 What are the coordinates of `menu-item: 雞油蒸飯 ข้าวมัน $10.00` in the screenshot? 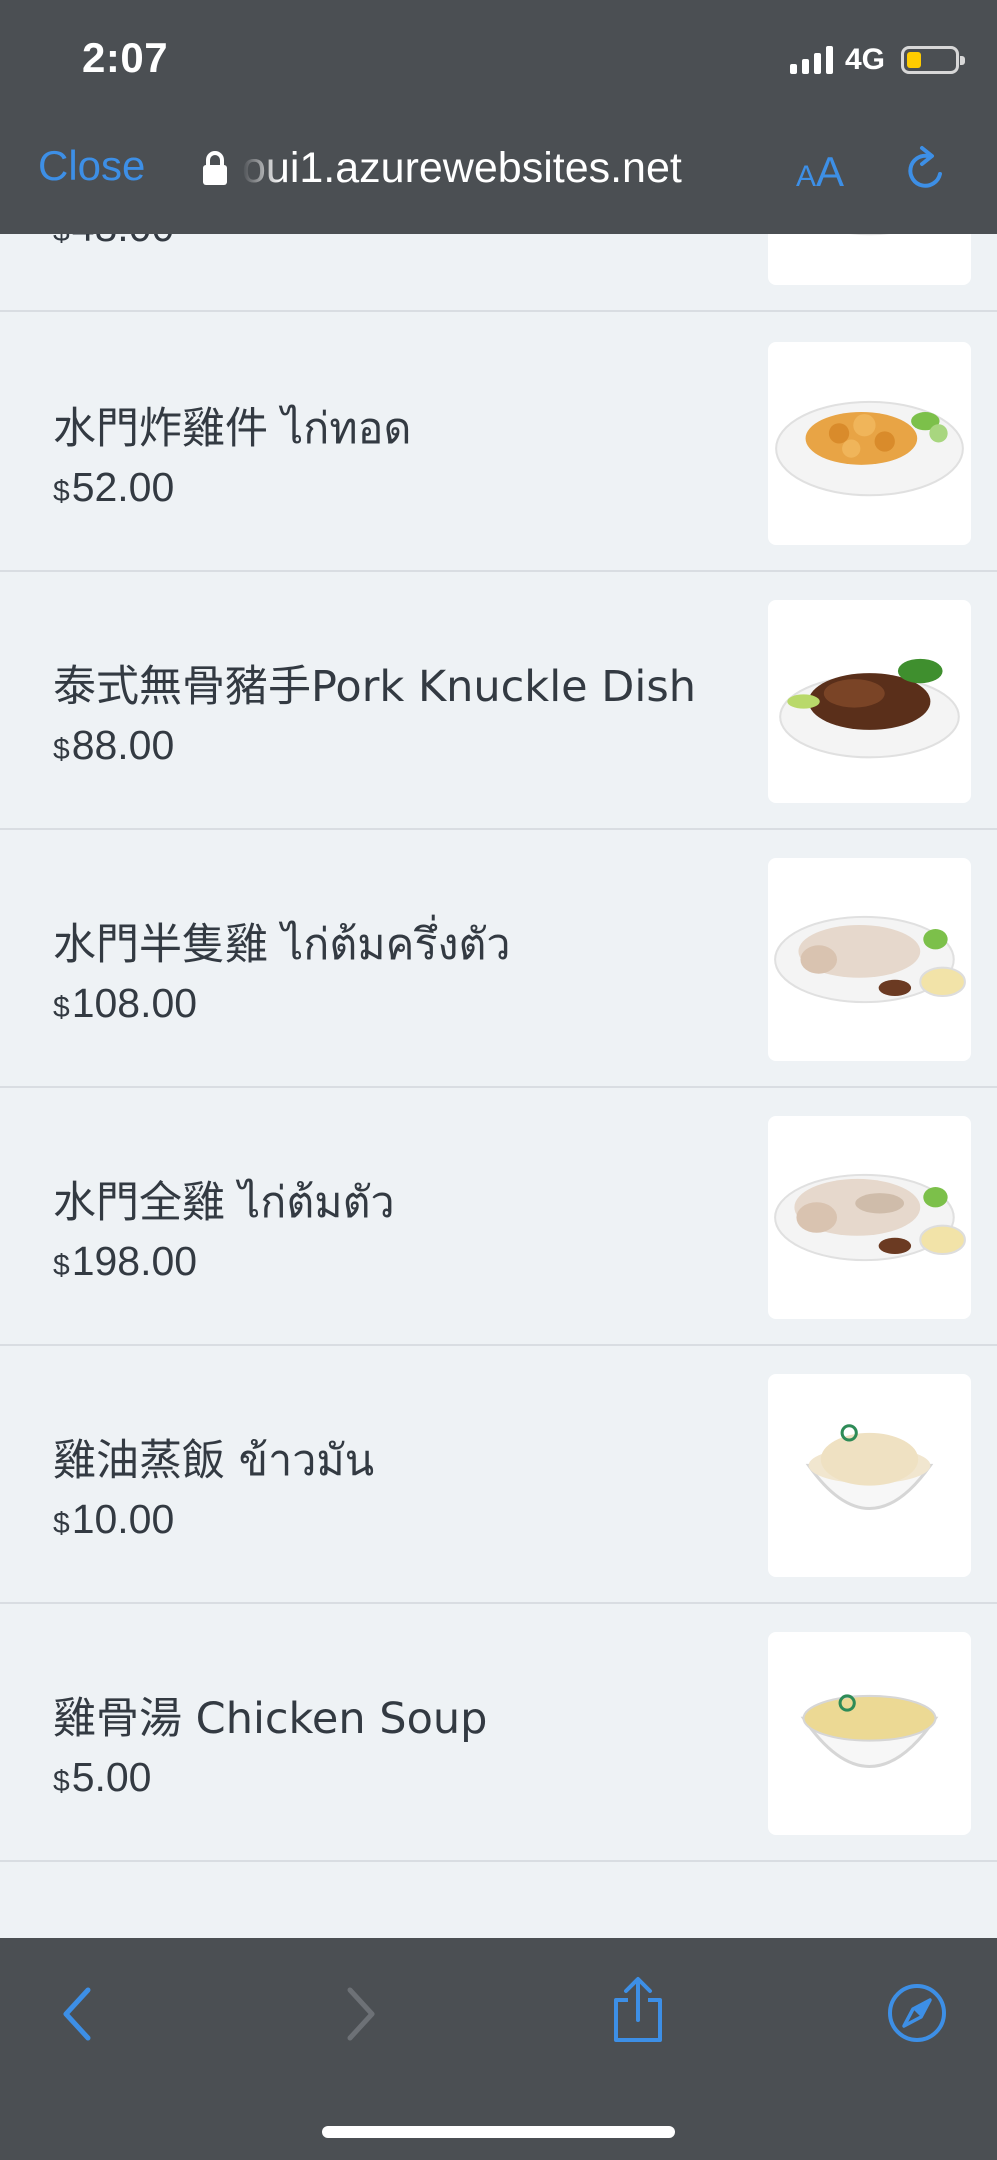 It's located at (498, 1475).